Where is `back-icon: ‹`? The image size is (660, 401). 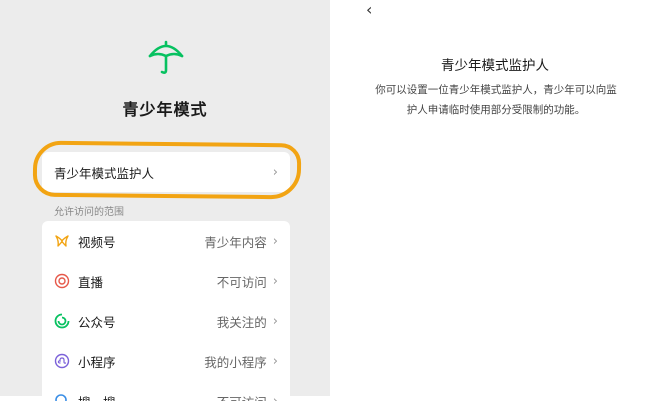
back-icon: ‹ is located at coordinates (369, 9).